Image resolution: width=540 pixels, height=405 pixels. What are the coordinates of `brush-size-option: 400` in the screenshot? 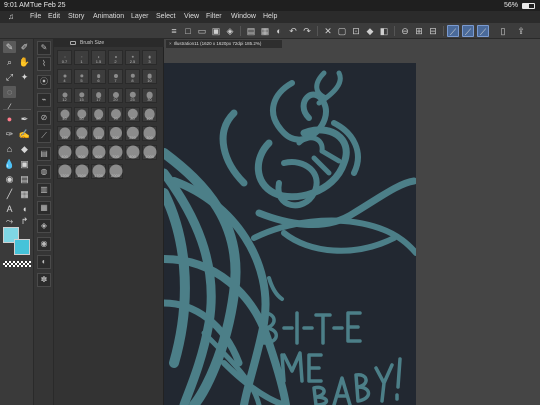 It's located at (64, 152).